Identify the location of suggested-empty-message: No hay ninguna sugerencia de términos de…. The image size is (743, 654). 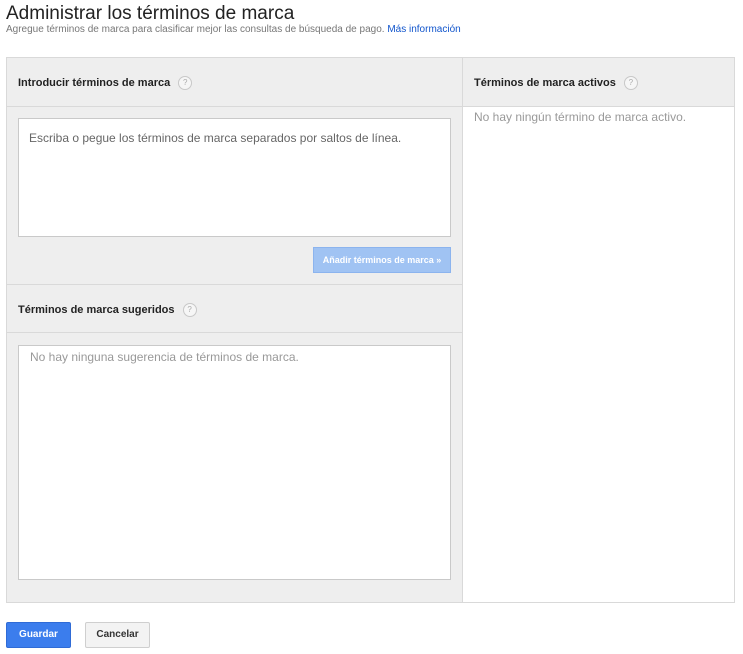
(164, 357).